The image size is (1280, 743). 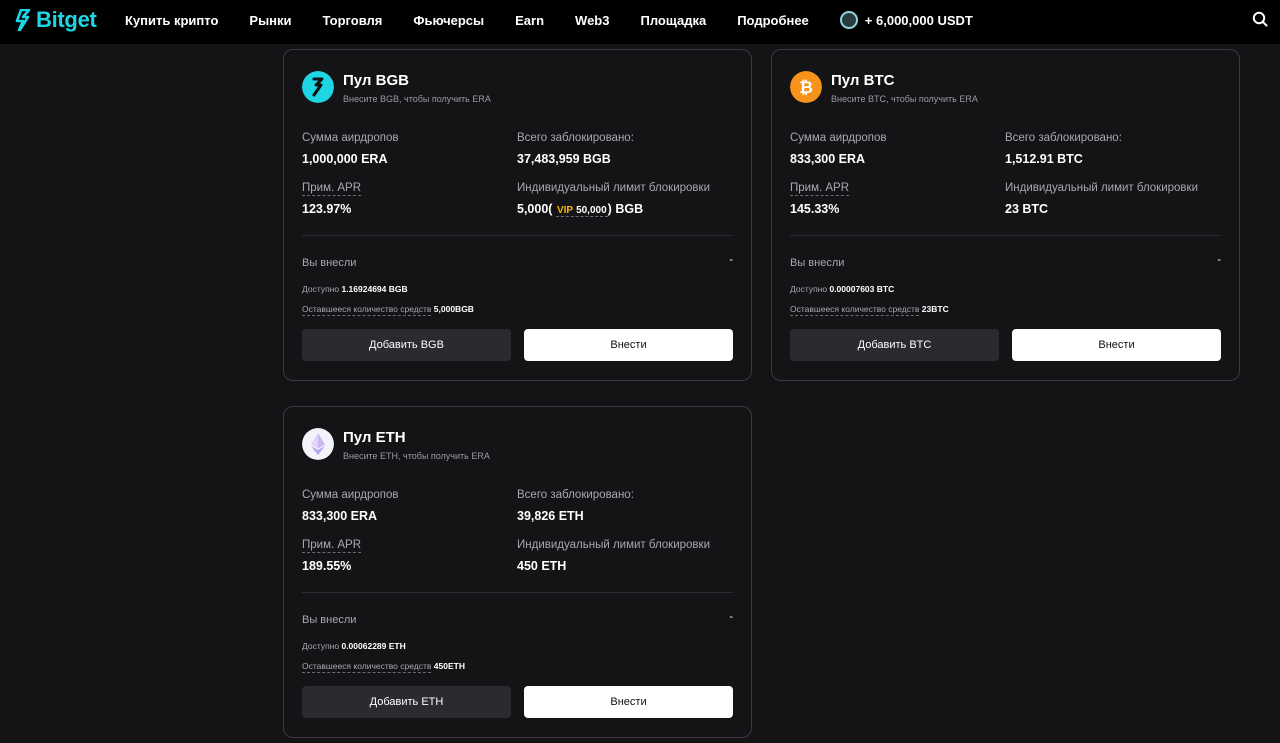 I want to click on pool-subtitle: Внесите BTC, чтобы получить ERA, so click(x=904, y=99).